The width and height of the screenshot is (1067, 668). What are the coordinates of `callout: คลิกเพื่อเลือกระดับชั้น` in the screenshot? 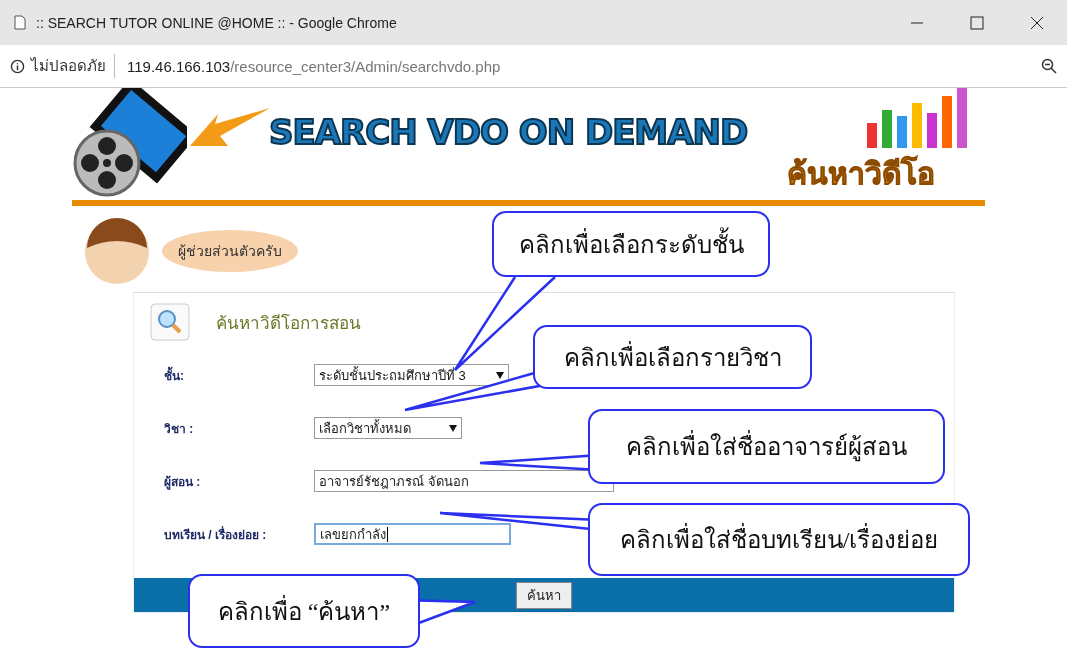 It's located at (631, 244).